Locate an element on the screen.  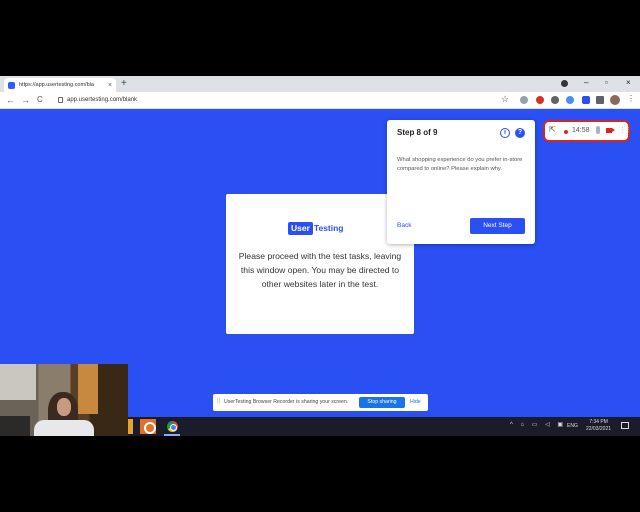
webcam-preview is located at coordinates (64, 400).